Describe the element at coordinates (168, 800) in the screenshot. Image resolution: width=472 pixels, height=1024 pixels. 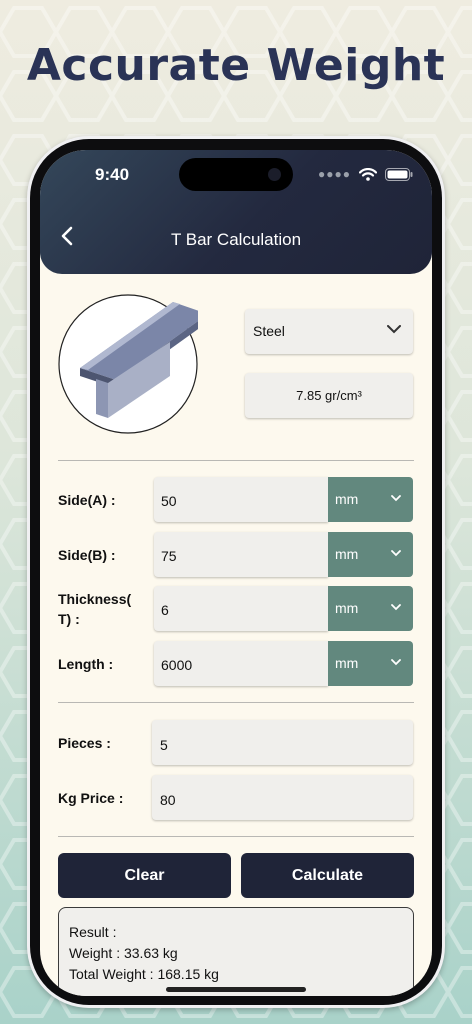
I see `kg-price-value: 80` at that location.